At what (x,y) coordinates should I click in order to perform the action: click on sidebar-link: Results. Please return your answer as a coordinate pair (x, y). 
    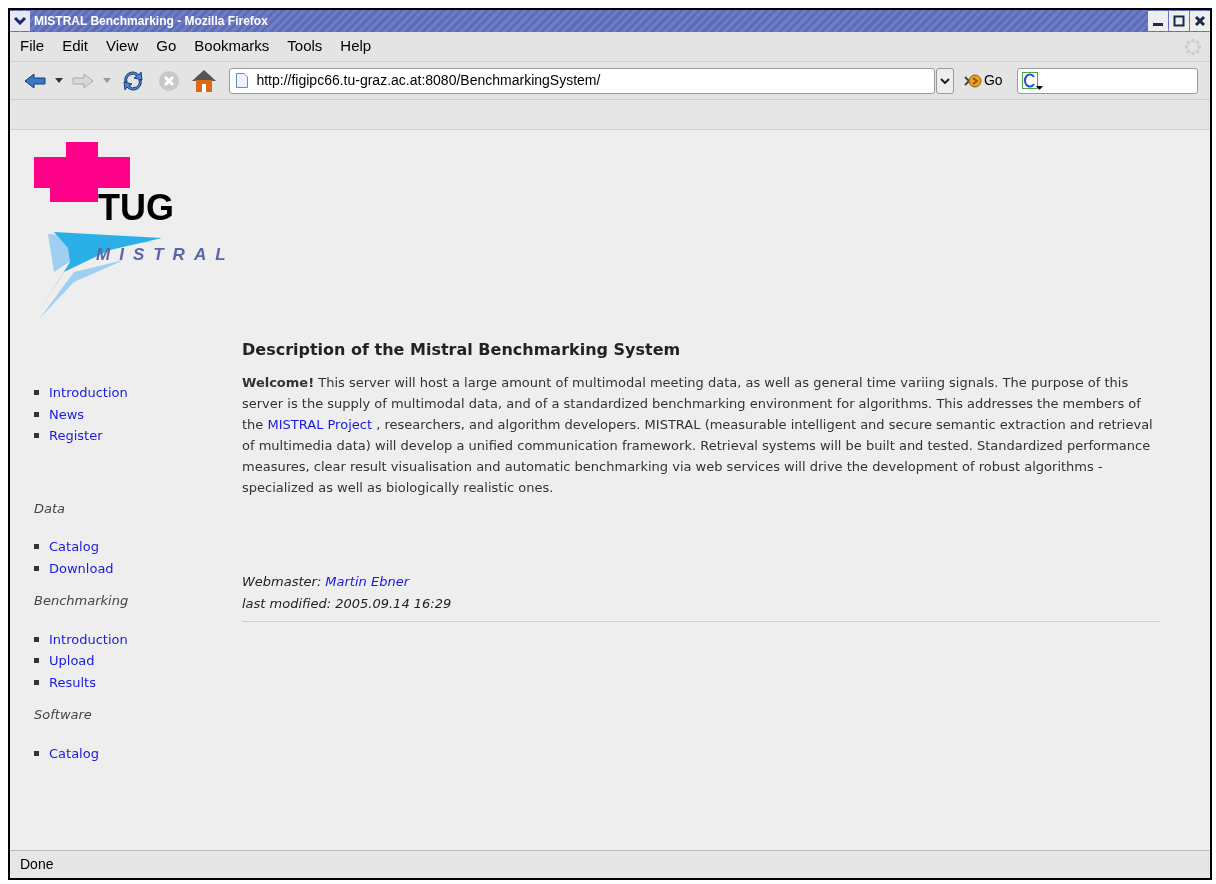
    Looking at the image, I should click on (72, 682).